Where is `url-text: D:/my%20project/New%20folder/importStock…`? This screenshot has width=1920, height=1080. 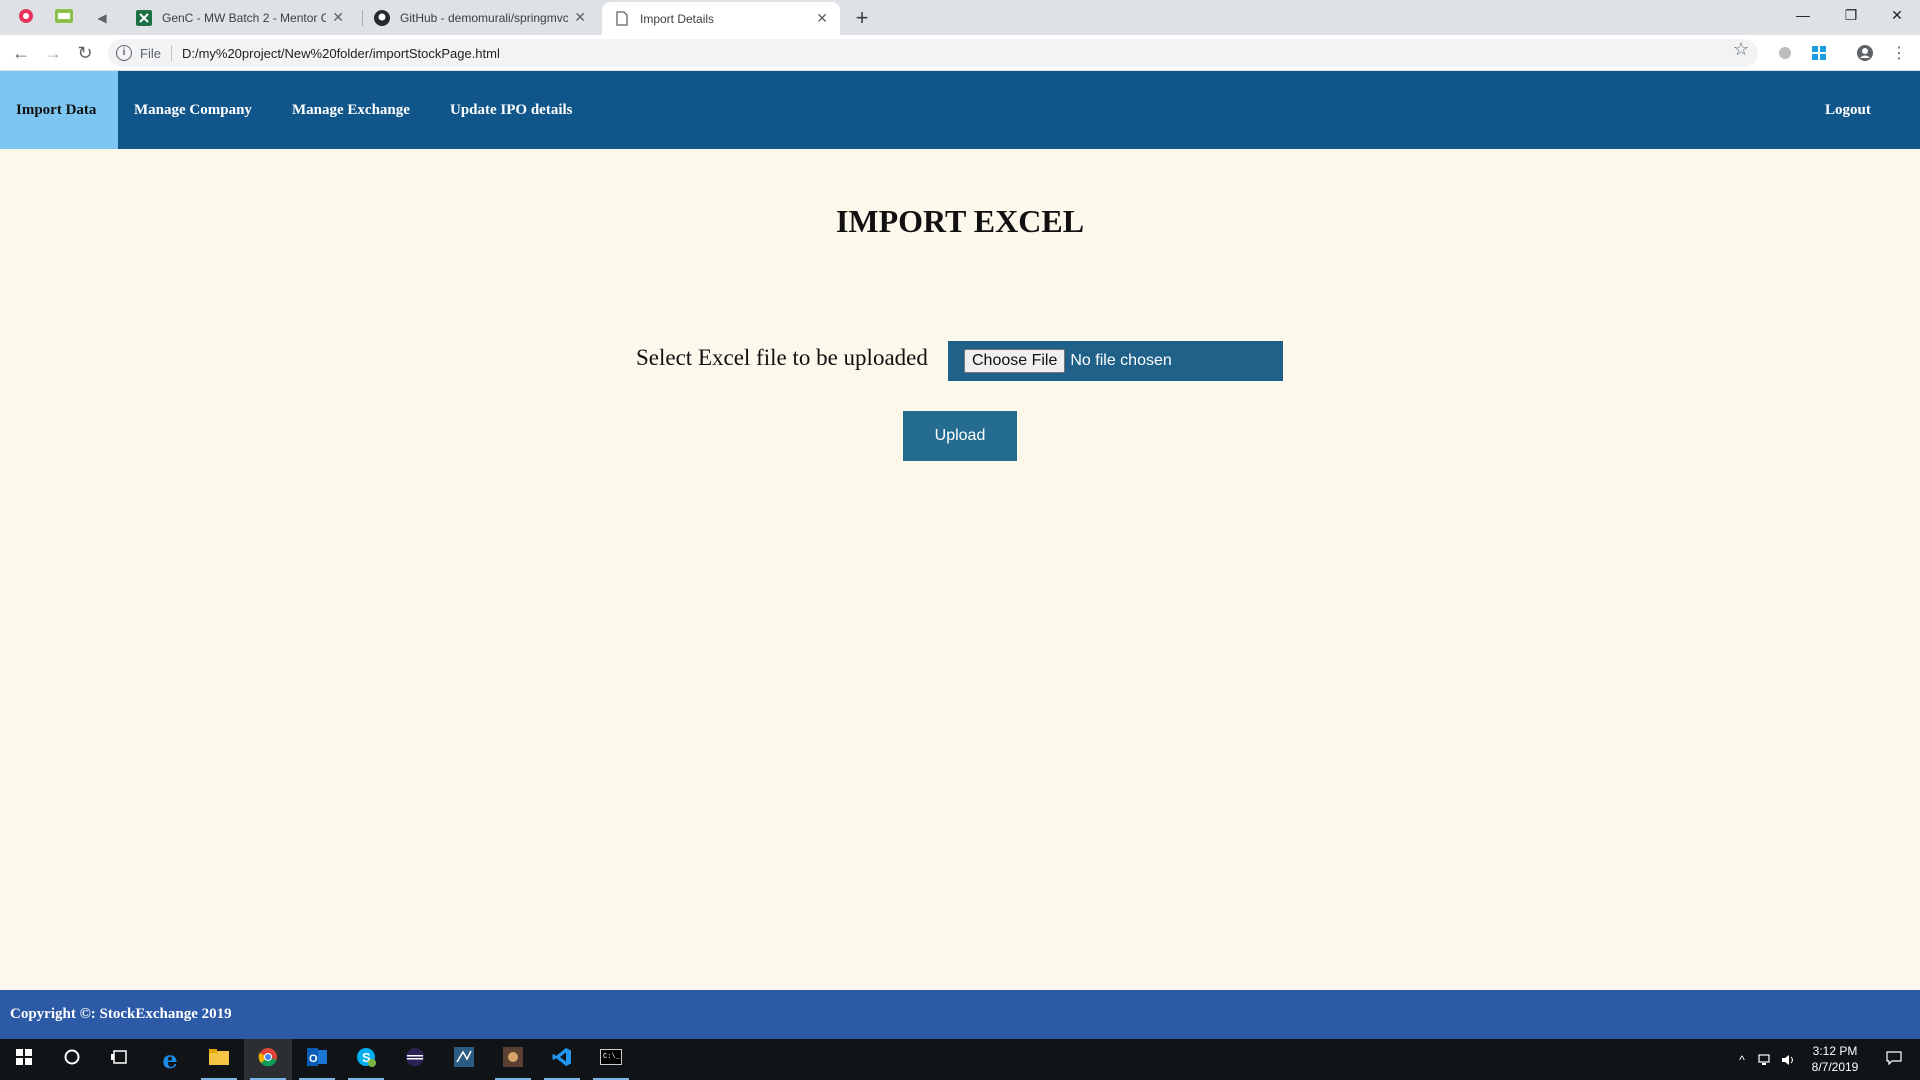 url-text: D:/my%20project/New%20folder/importStock… is located at coordinates (341, 53).